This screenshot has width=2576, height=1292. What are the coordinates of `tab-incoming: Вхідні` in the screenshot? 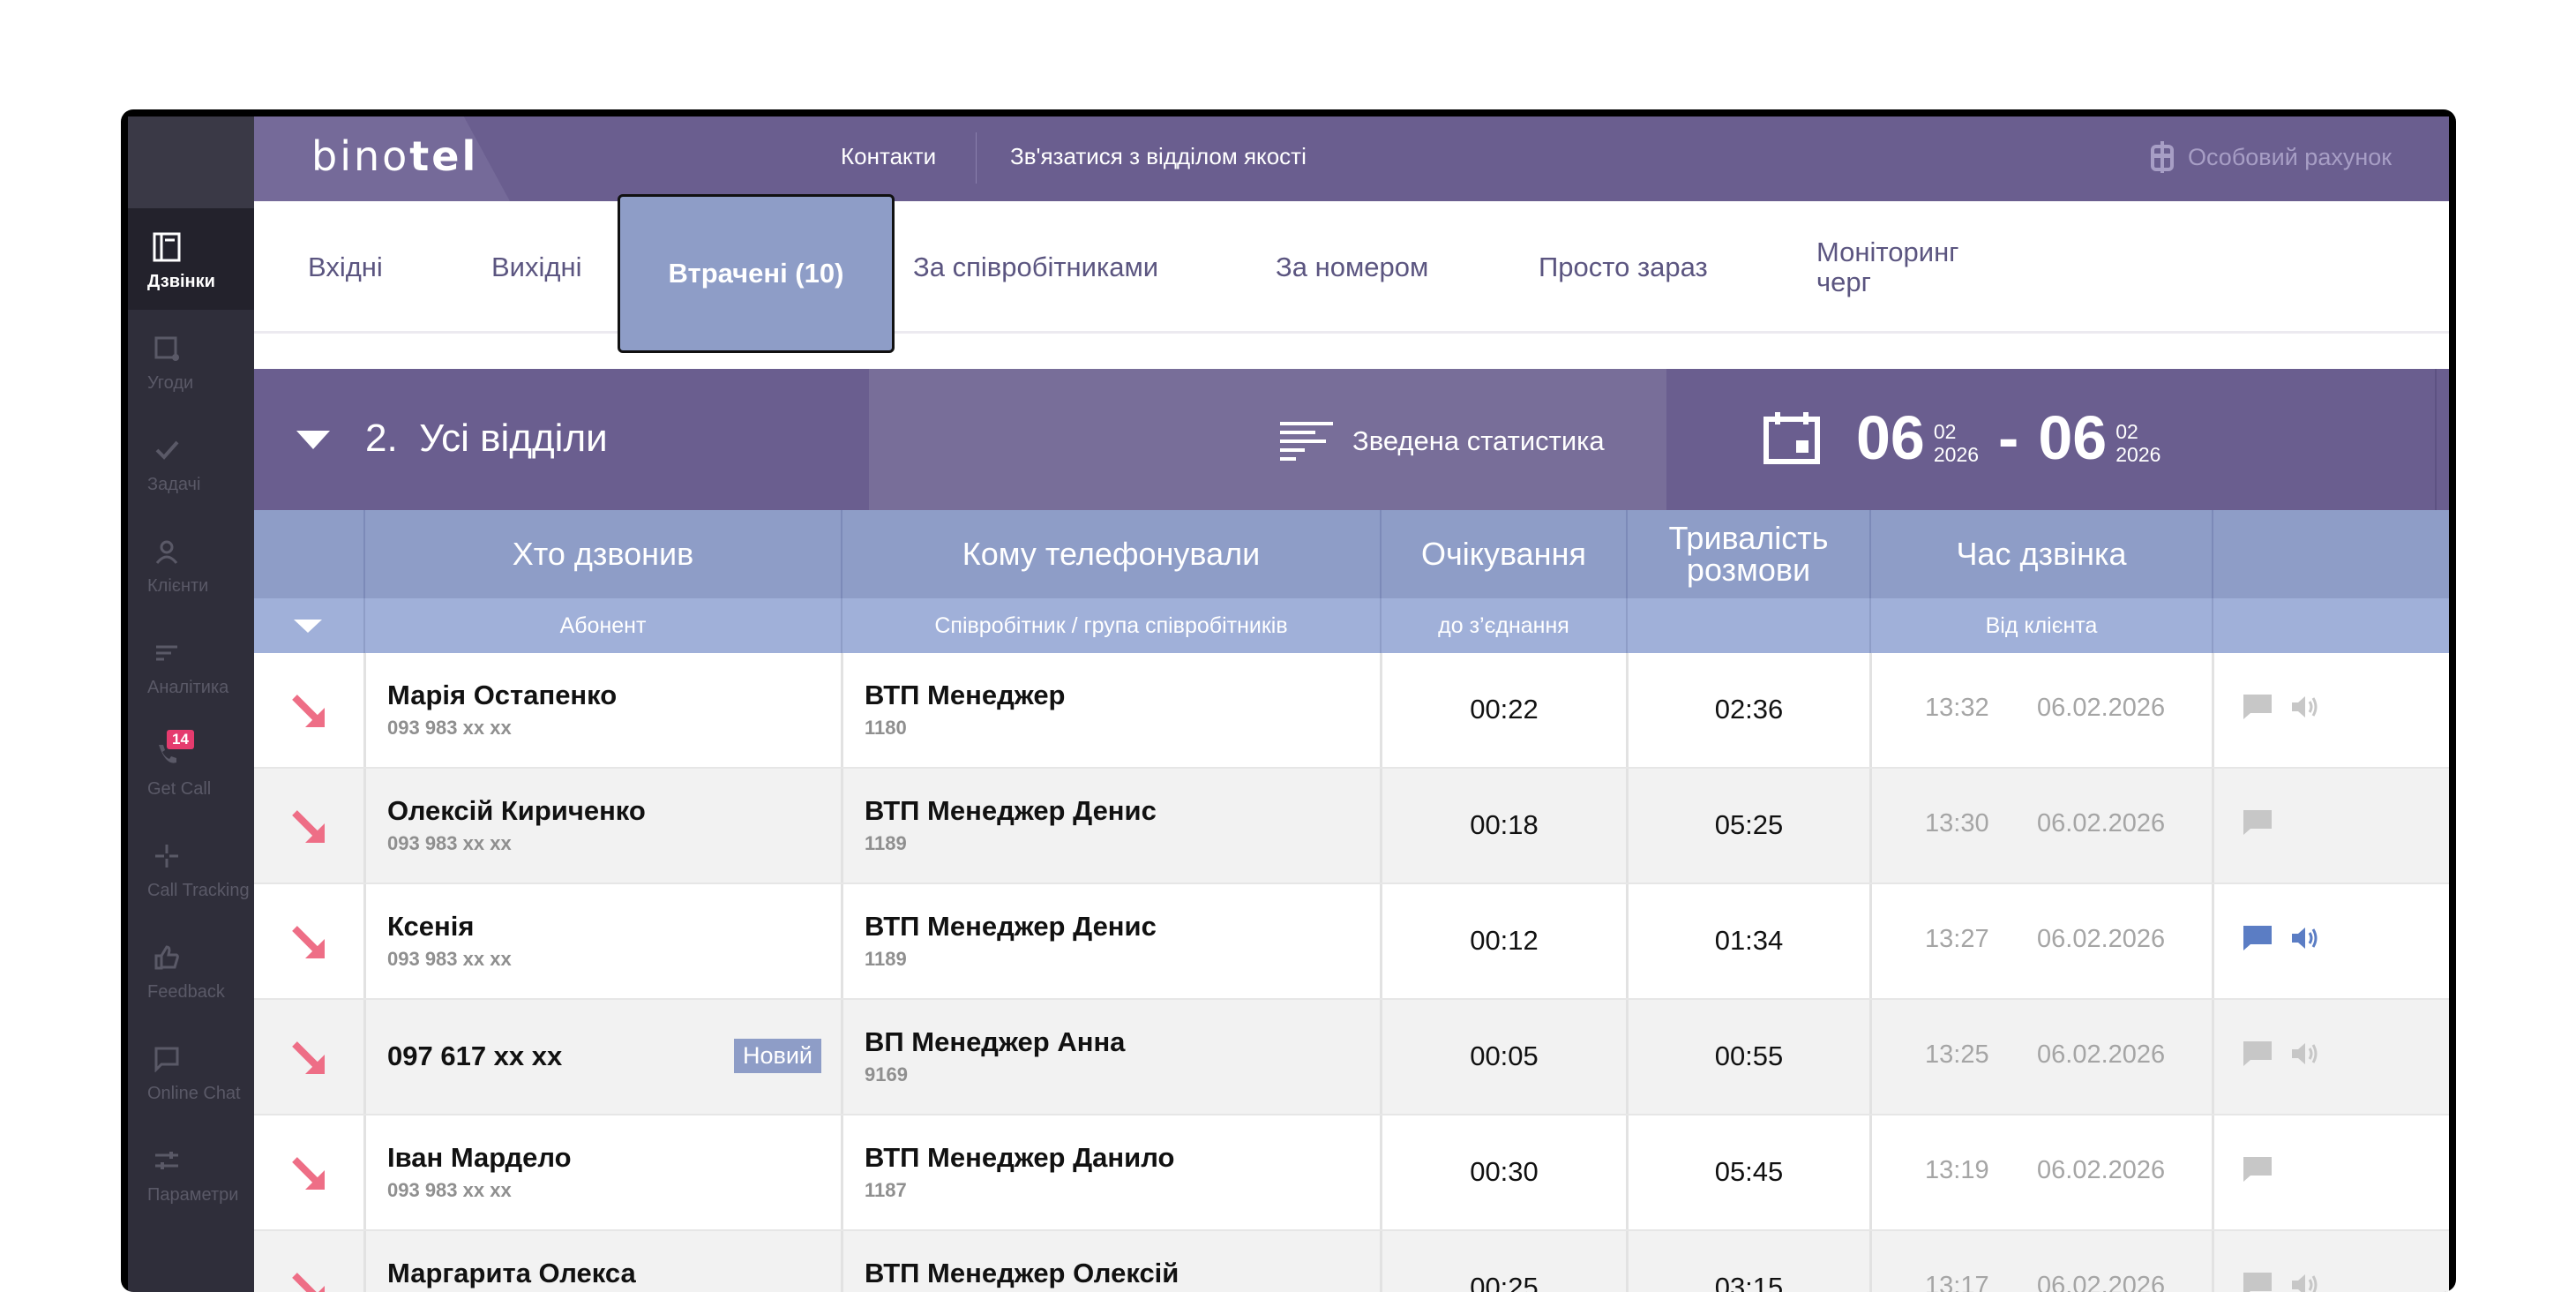 It's located at (346, 267).